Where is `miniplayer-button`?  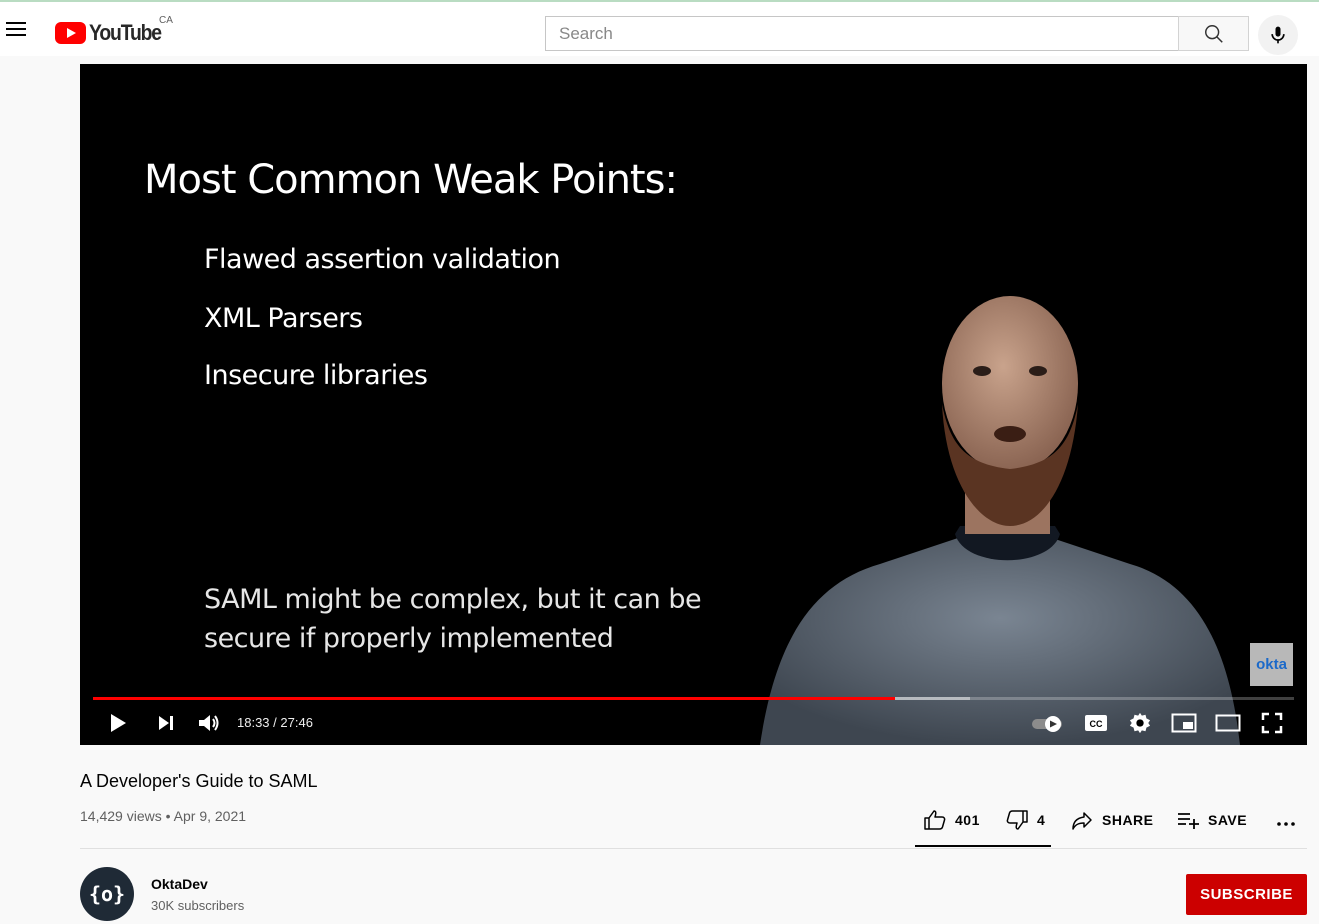 miniplayer-button is located at coordinates (1184, 723).